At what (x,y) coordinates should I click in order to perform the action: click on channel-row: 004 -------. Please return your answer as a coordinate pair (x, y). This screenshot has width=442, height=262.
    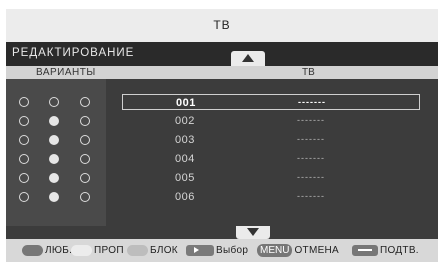
    Looking at the image, I should click on (271, 159).